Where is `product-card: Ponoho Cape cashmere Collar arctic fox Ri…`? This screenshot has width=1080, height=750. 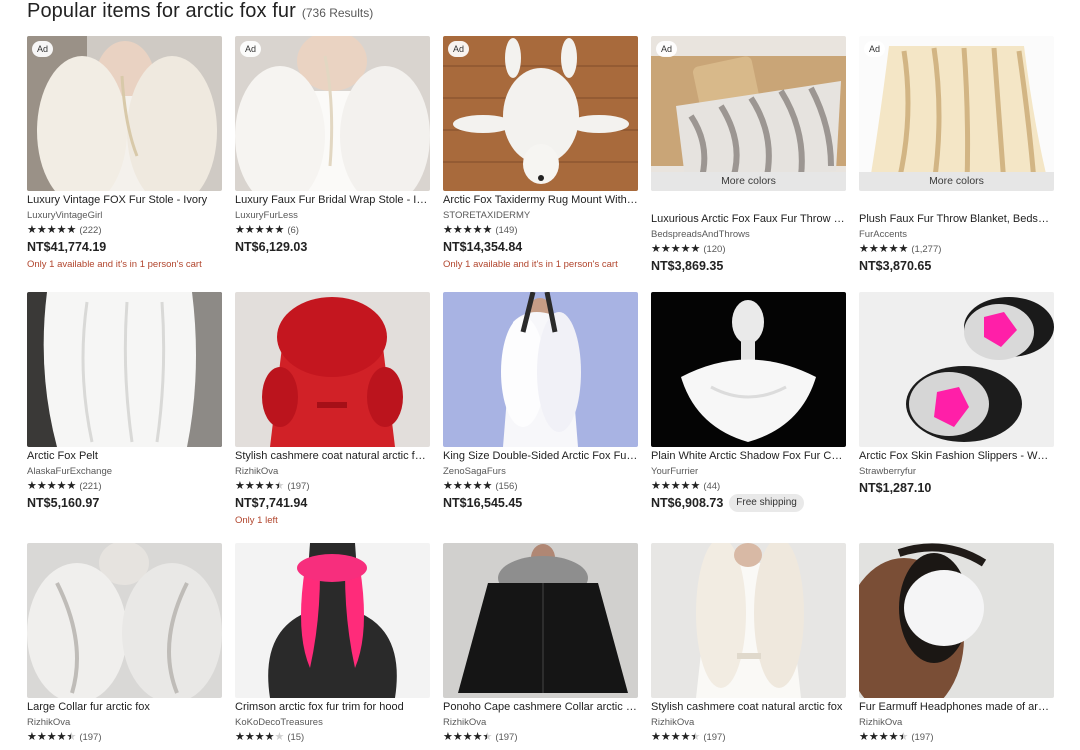
product-card: Ponoho Cape cashmere Collar arctic fox Ri… is located at coordinates (540, 643).